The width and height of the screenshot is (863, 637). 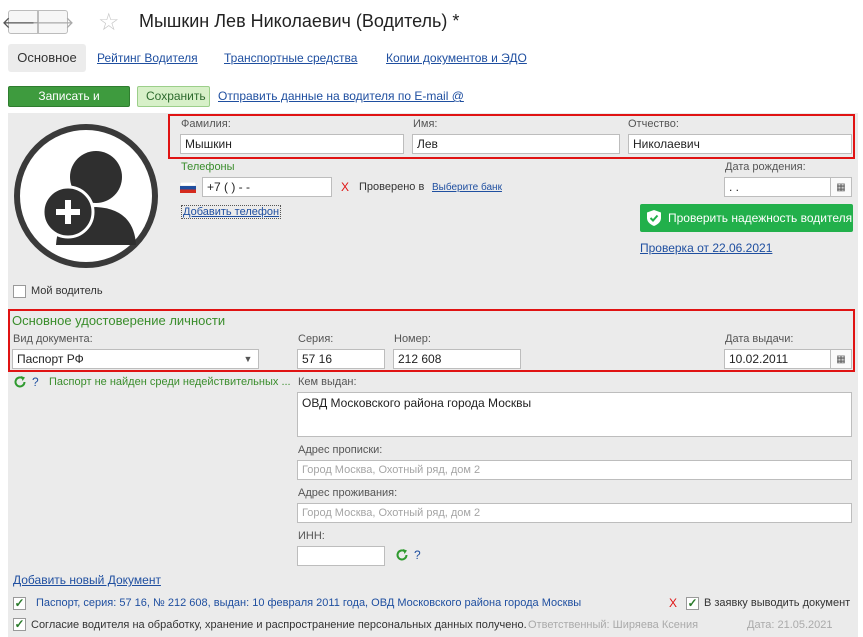 I want to click on my-driver-checkbox, so click(x=19, y=291).